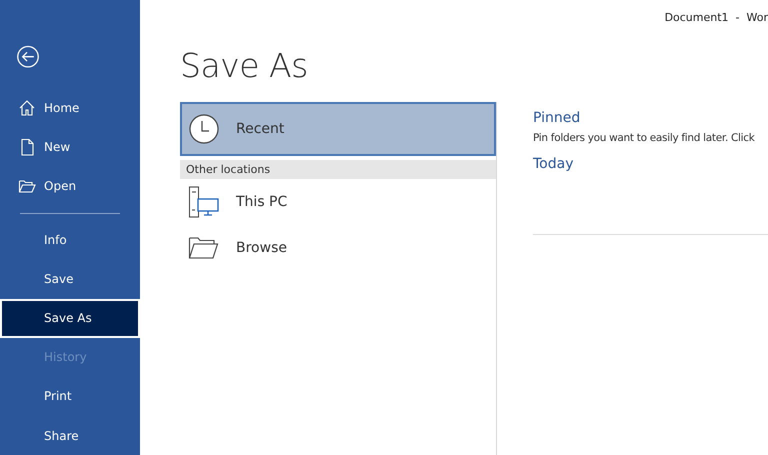 The height and width of the screenshot is (455, 768). Describe the element at coordinates (70, 240) in the screenshot. I see `nav-item: Info` at that location.